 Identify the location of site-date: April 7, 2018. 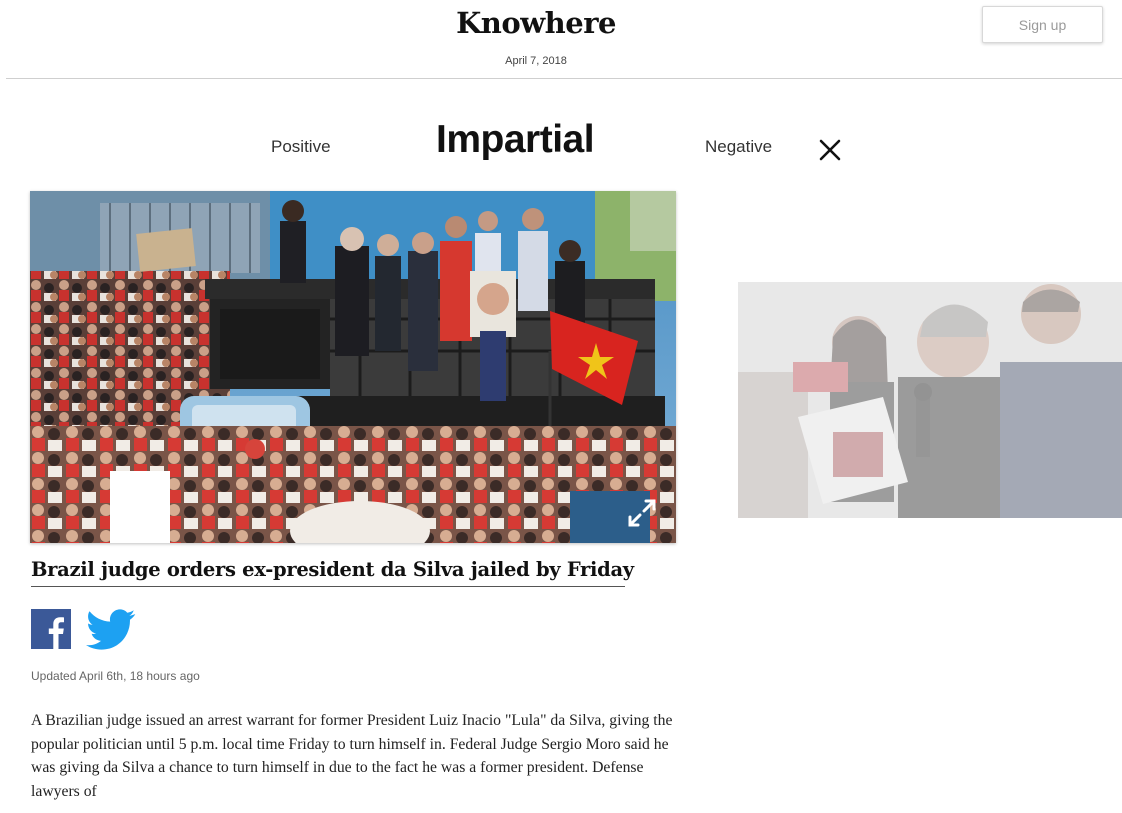
(536, 61).